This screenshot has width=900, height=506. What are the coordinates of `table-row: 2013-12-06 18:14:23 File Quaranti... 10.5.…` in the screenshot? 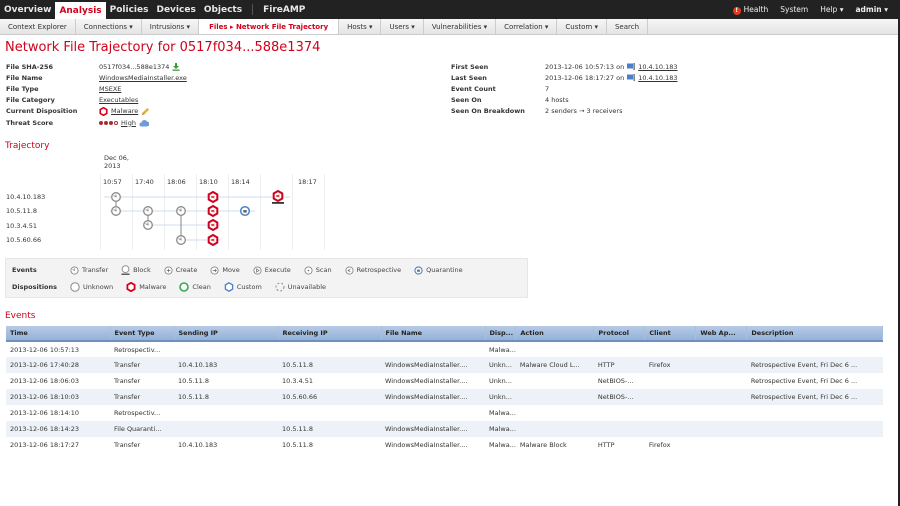 It's located at (444, 429).